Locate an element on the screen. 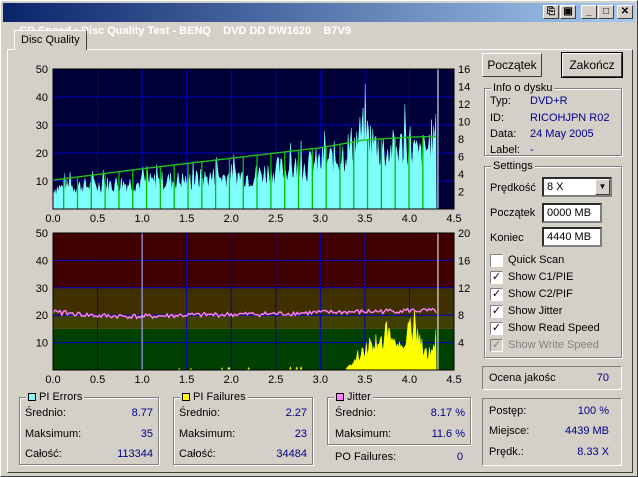  label-label: Label: is located at coordinates (505, 150).